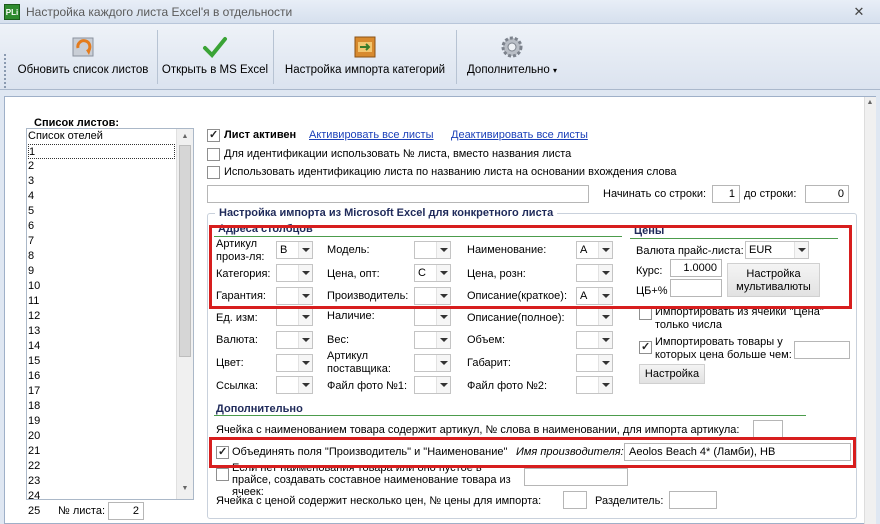  I want to click on sheet-item: 18, so click(98, 406).